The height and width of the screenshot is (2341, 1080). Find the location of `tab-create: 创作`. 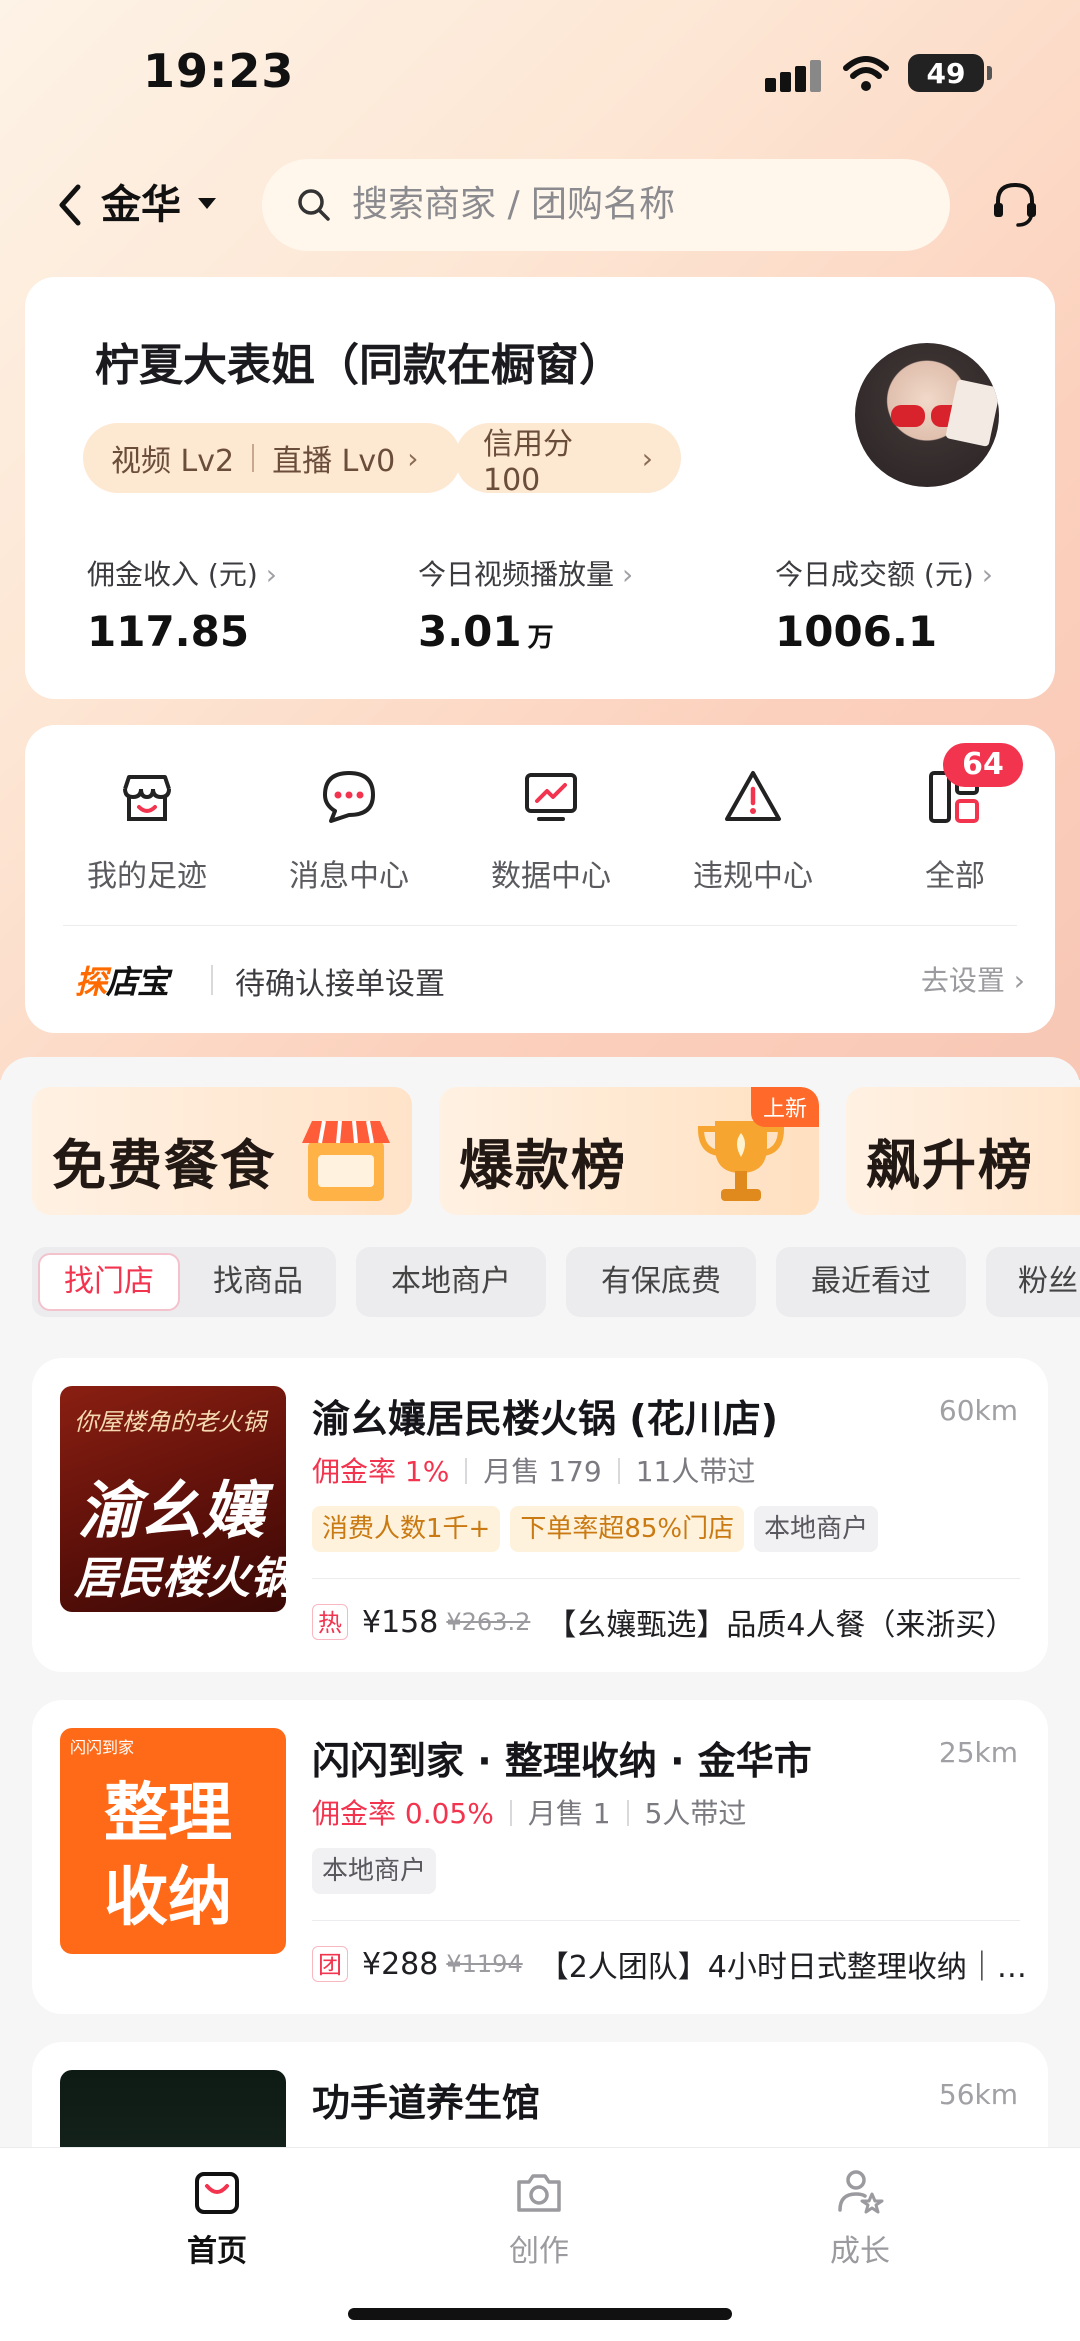

tab-create: 创作 is located at coordinates (539, 2218).